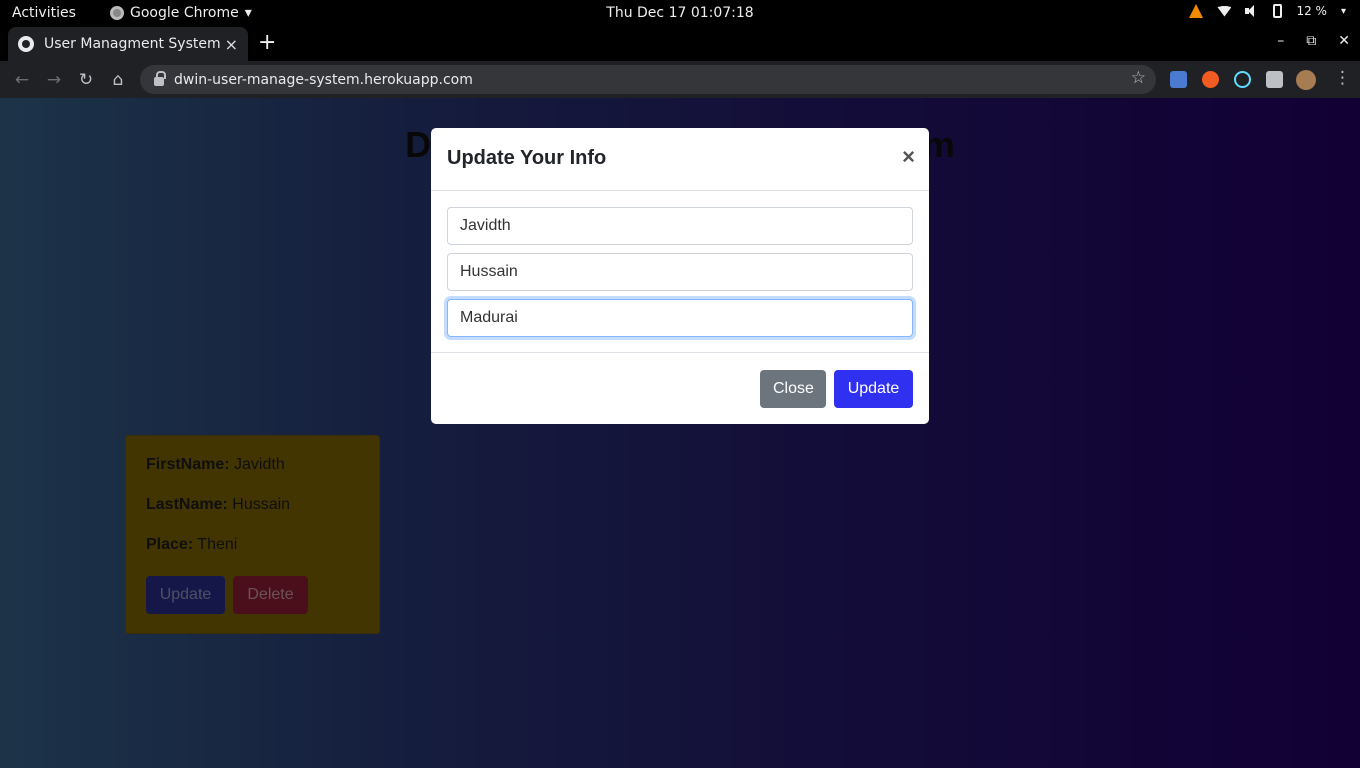 The width and height of the screenshot is (1360, 768). What do you see at coordinates (1178, 79) in the screenshot?
I see `google-translate-icon` at bounding box center [1178, 79].